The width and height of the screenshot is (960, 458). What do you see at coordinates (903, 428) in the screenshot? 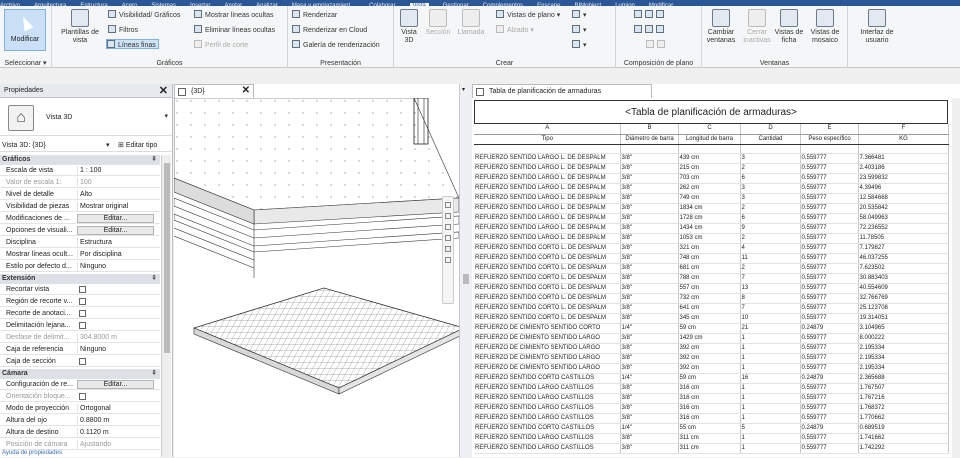
I see `table-cell: 0.689519` at bounding box center [903, 428].